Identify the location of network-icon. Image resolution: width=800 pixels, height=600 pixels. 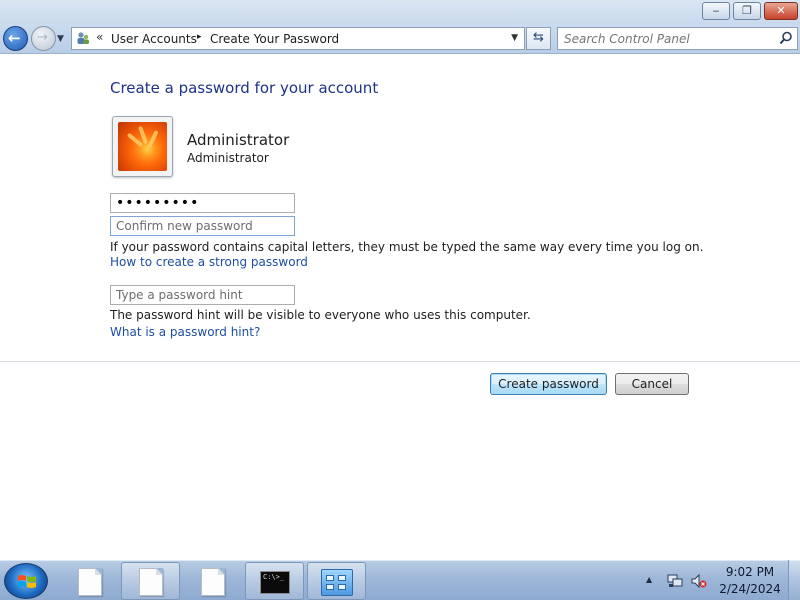
(675, 581).